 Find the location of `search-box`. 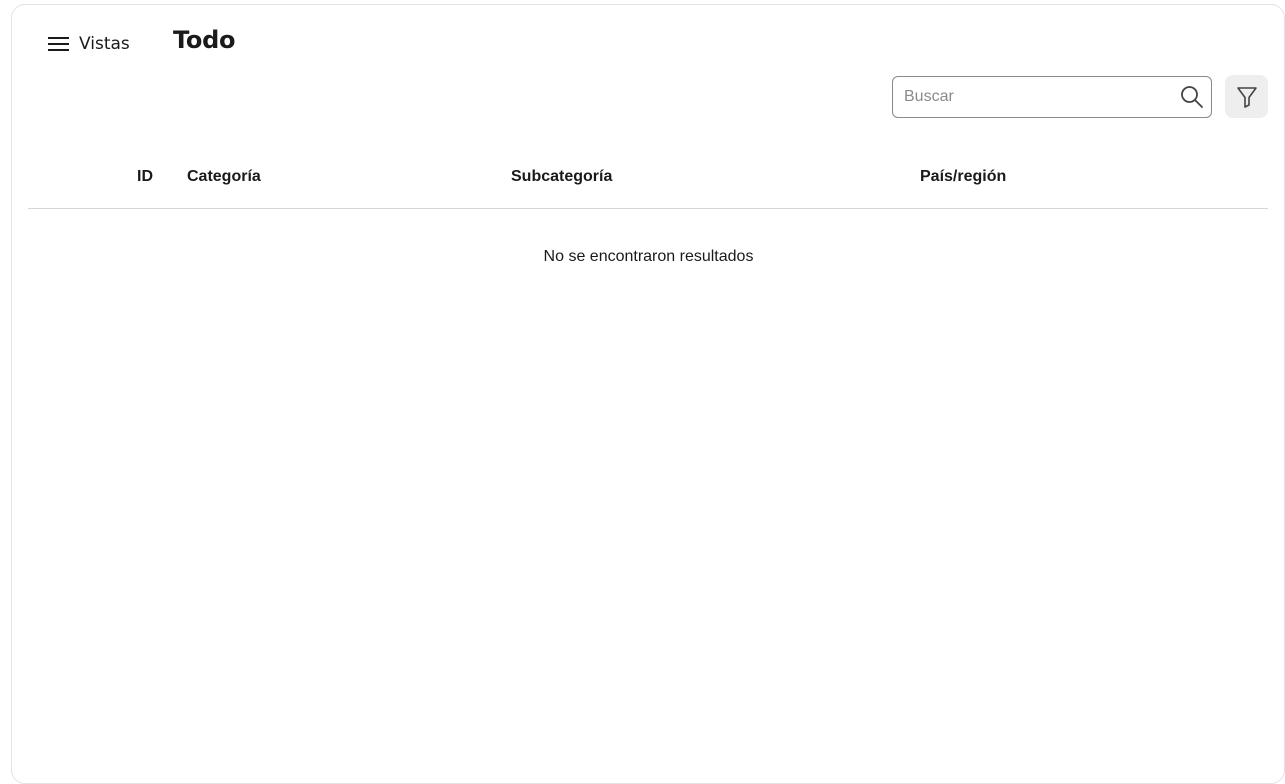

search-box is located at coordinates (1052, 97).